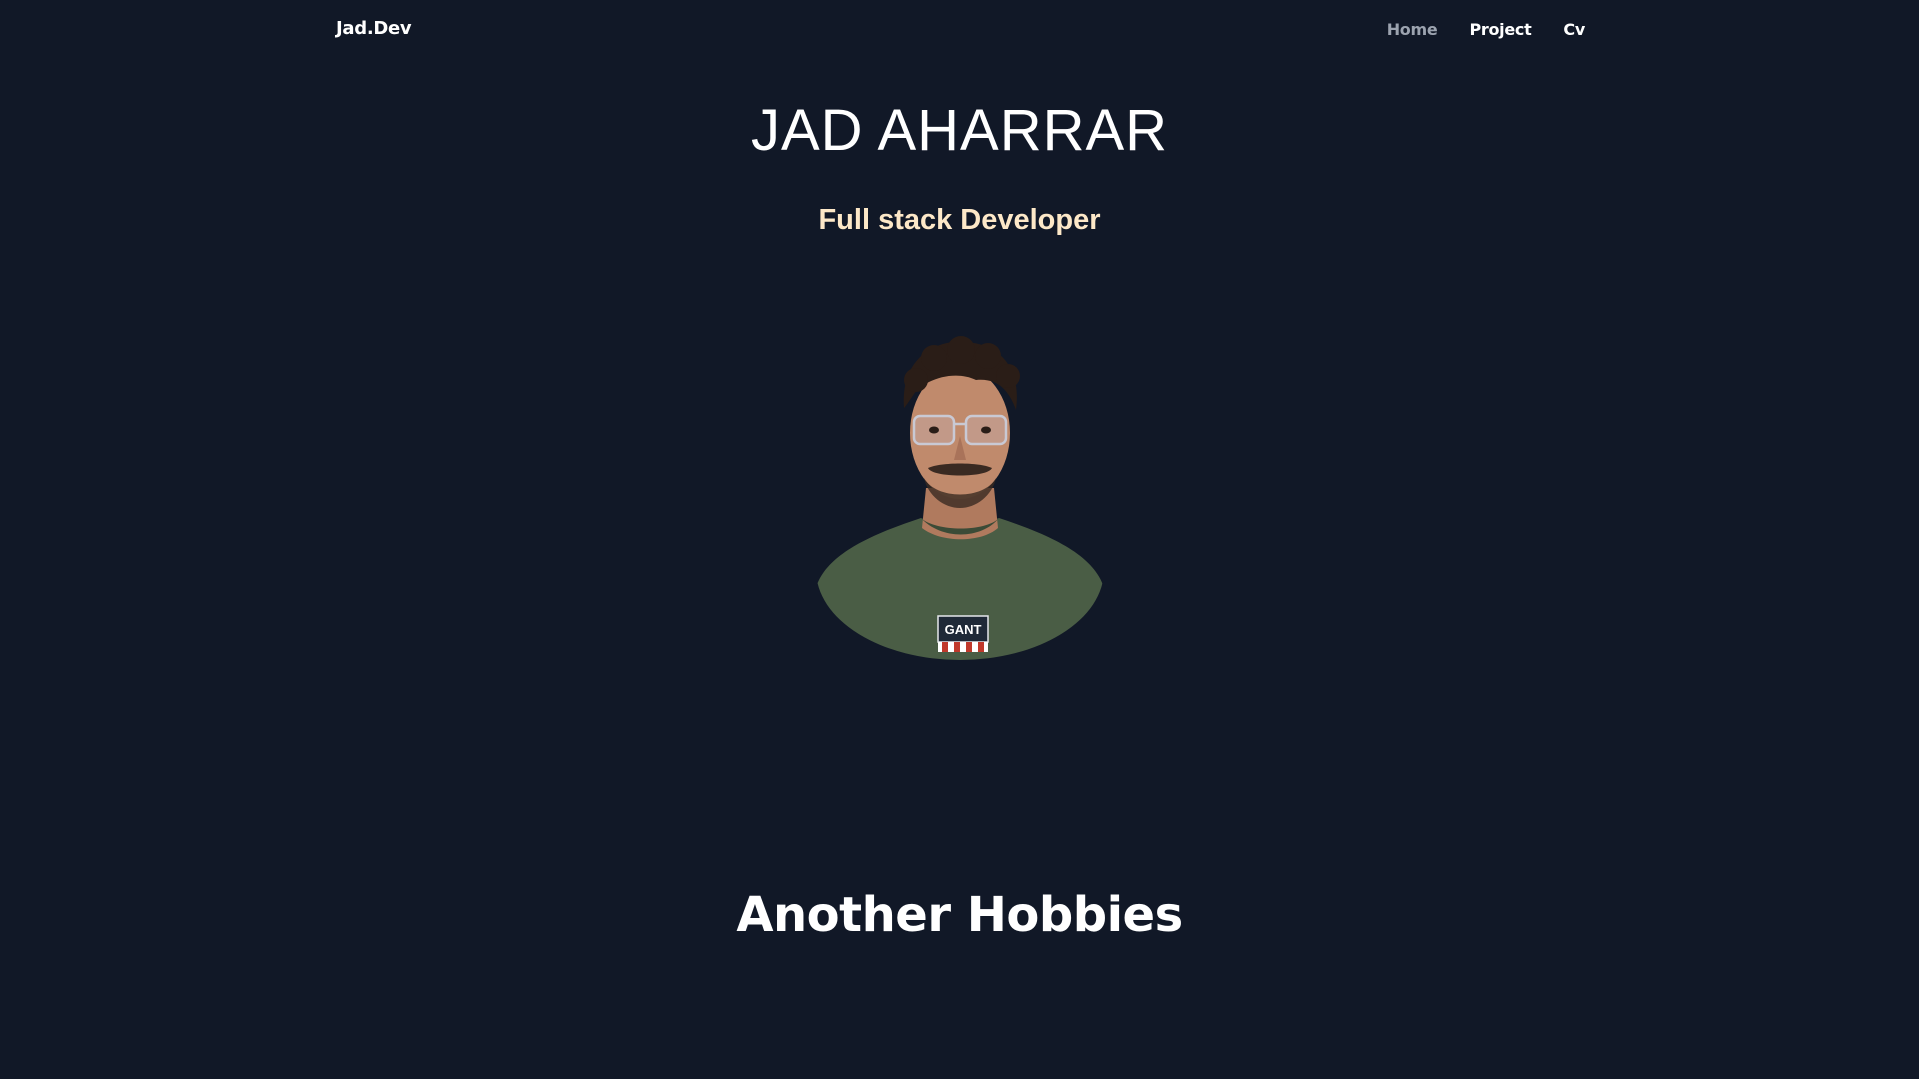 This screenshot has height=1079, width=1919. Describe the element at coordinates (959, 220) in the screenshot. I see `hero-role: Full stack Developer` at that location.